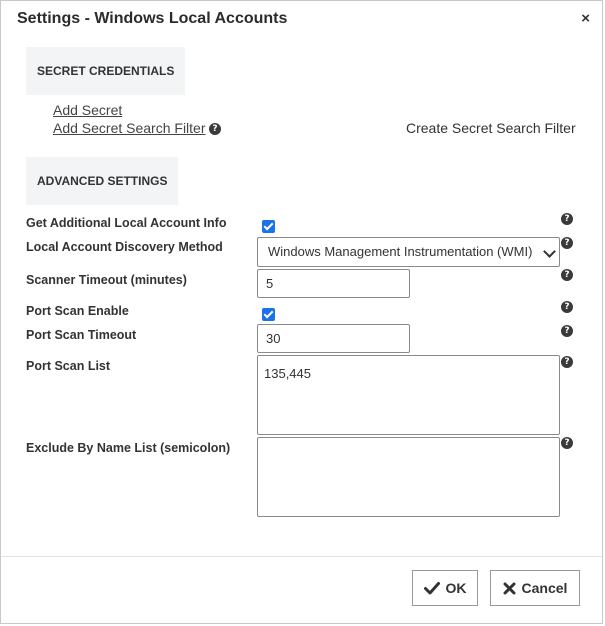 The image size is (605, 626). What do you see at coordinates (431, 588) in the screenshot?
I see `check-icon` at bounding box center [431, 588].